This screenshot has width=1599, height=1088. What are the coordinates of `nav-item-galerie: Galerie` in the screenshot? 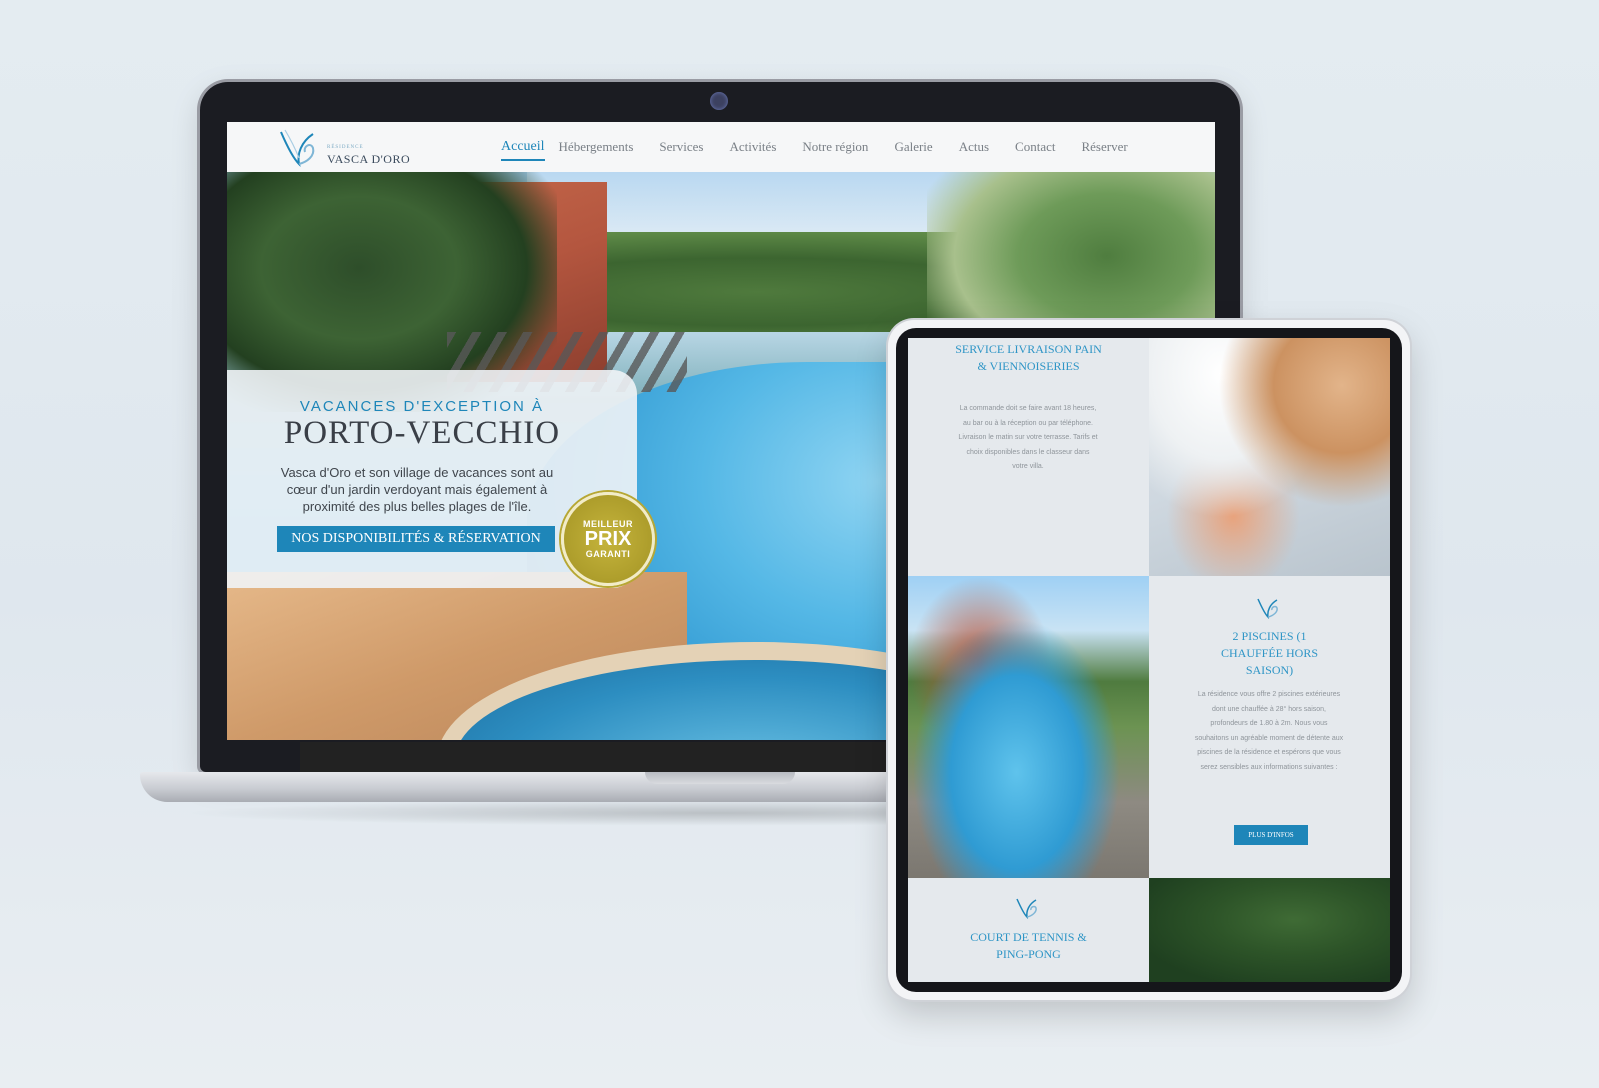 It's located at (913, 147).